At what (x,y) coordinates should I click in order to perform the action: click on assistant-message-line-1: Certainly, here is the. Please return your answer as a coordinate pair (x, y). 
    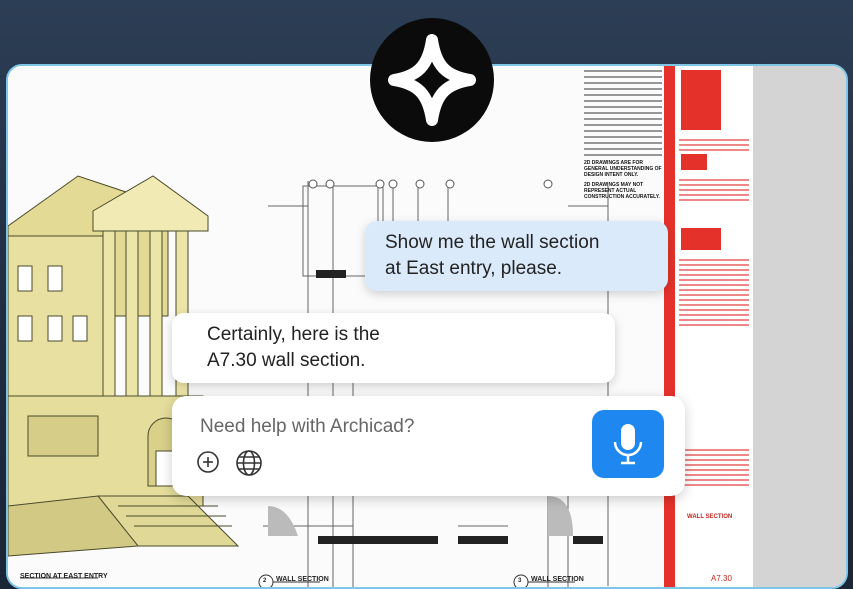
    Looking at the image, I should click on (293, 334).